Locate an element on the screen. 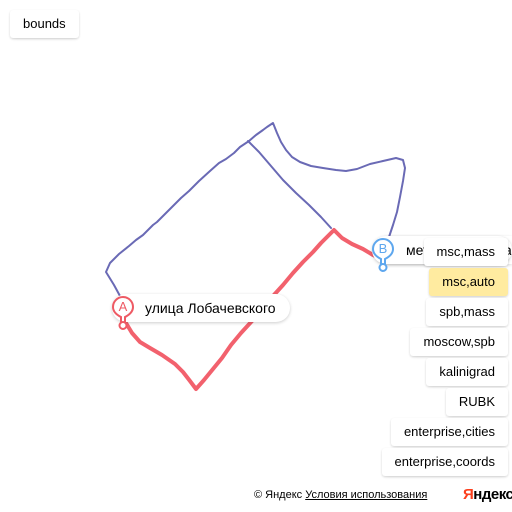 This screenshot has height=512, width=512. route-option-button: enterprise,coords is located at coordinates (444, 462).